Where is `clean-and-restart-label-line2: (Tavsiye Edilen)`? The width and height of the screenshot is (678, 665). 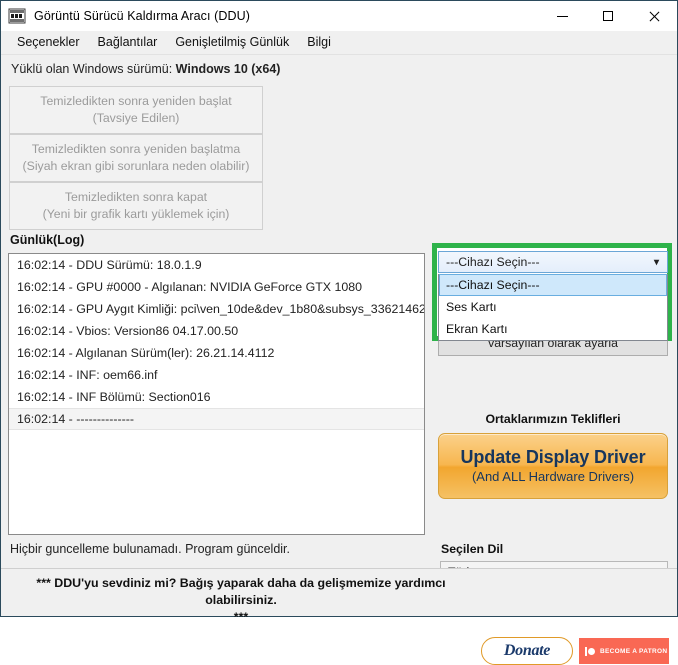 clean-and-restart-label-line2: (Tavsiye Edilen) is located at coordinates (136, 118).